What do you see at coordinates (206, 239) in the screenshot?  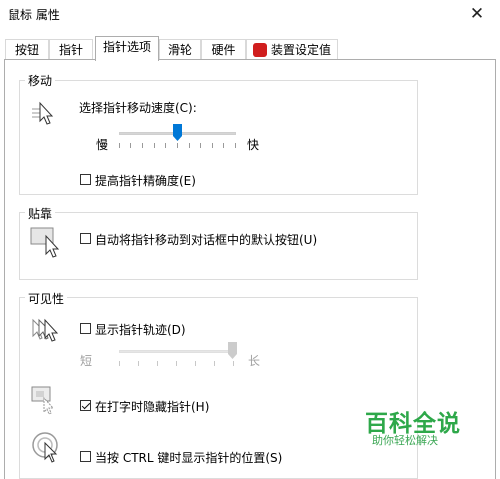 I see `snap-label: 自动将指针移动到对话框中的默认按钮(U)` at bounding box center [206, 239].